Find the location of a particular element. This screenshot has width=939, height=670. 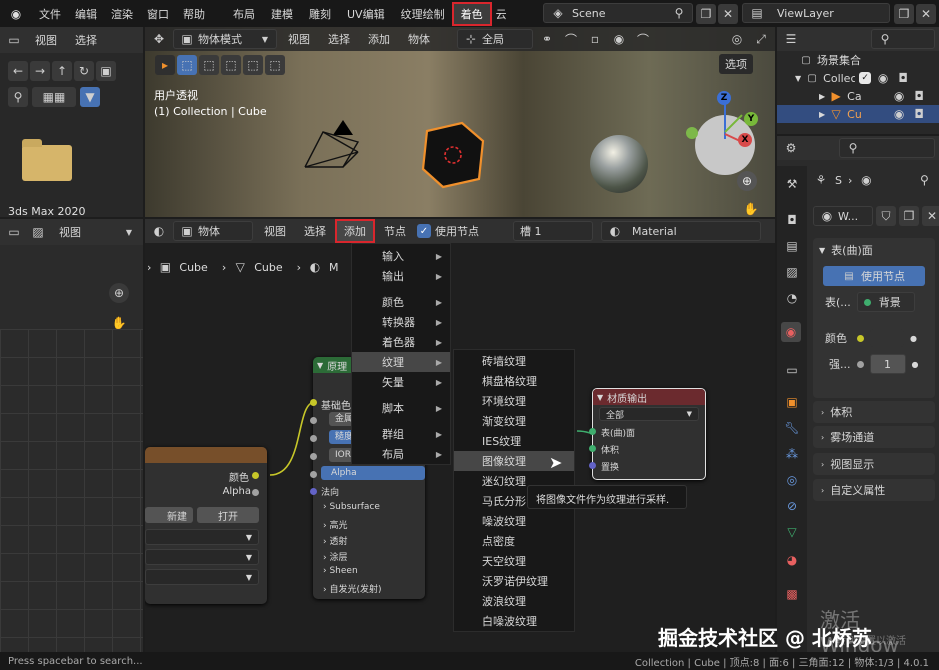

menu-file: 文件 is located at coordinates (50, 14).